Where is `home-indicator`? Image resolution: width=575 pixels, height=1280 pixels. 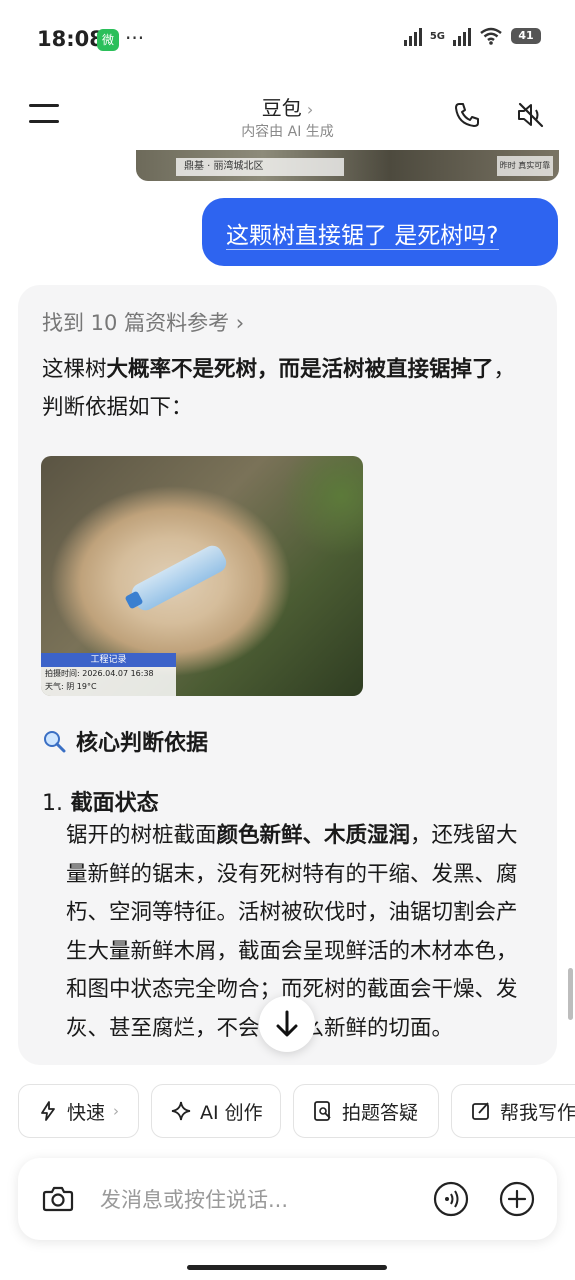 home-indicator is located at coordinates (287, 1267).